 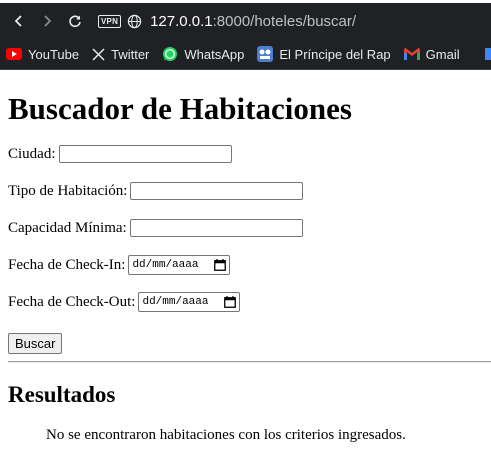 What do you see at coordinates (62, 394) in the screenshot?
I see `results-heading: Resultados` at bounding box center [62, 394].